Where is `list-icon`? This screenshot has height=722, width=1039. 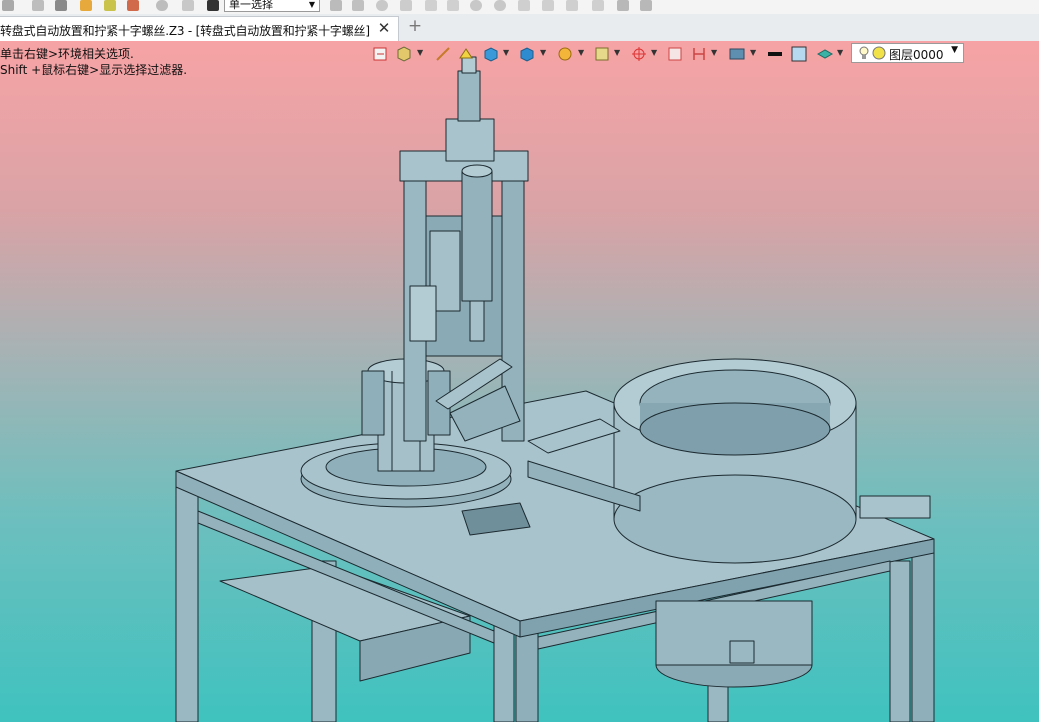
list-icon is located at coordinates (61, 5).